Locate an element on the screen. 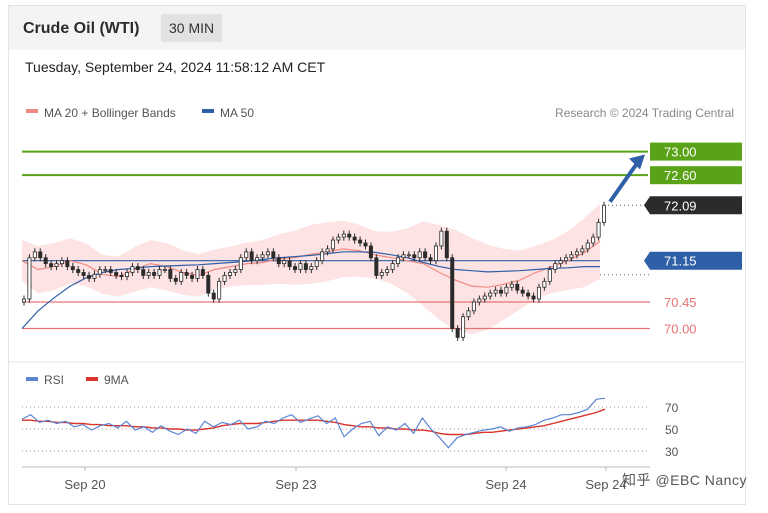 This screenshot has width=768, height=513. rsi-tick-50: 50 is located at coordinates (672, 430).